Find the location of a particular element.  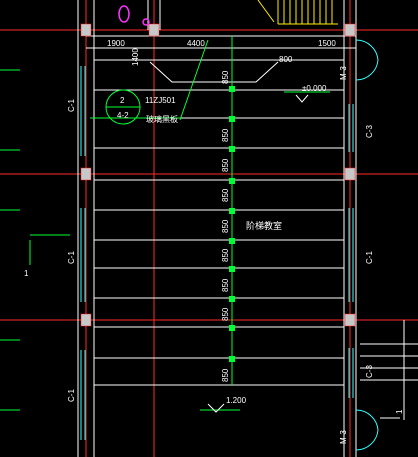

step-dim-5: 850 is located at coordinates (225, 226).